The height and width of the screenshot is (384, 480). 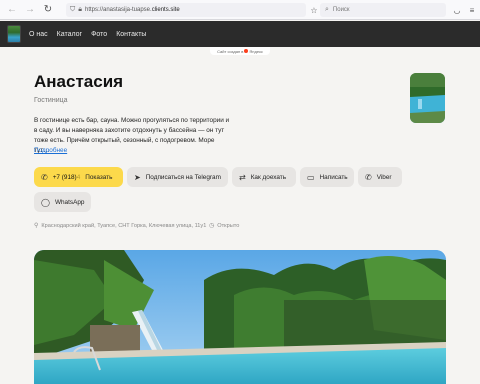 What do you see at coordinates (64, 177) in the screenshot?
I see `phone-number: +7 (918)` at bounding box center [64, 177].